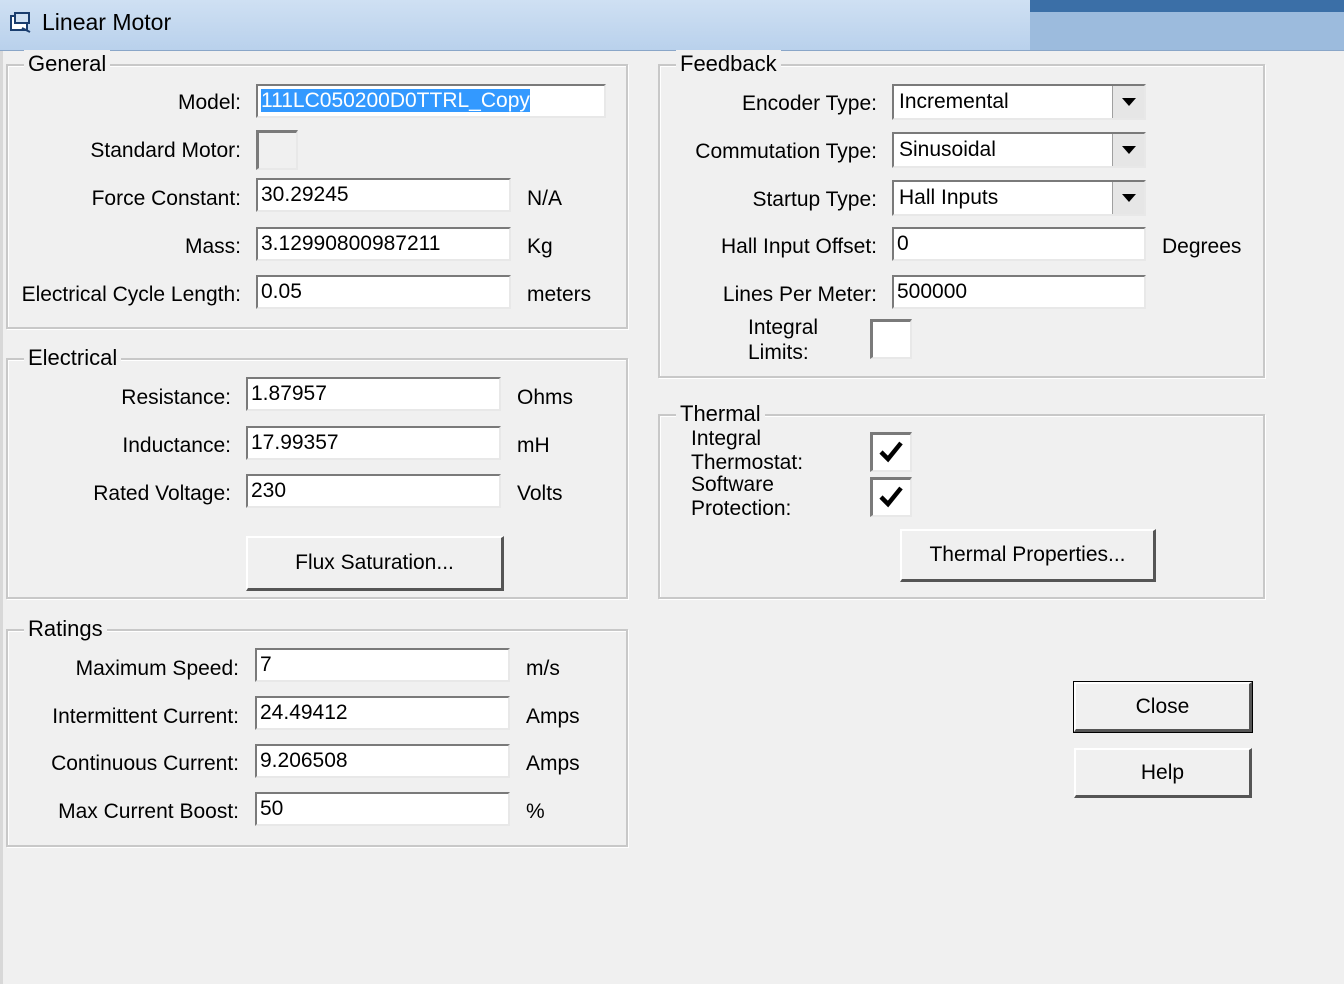 The width and height of the screenshot is (1344, 984). What do you see at coordinates (1187, 31) in the screenshot?
I see `title-bar-accent-lower` at bounding box center [1187, 31].